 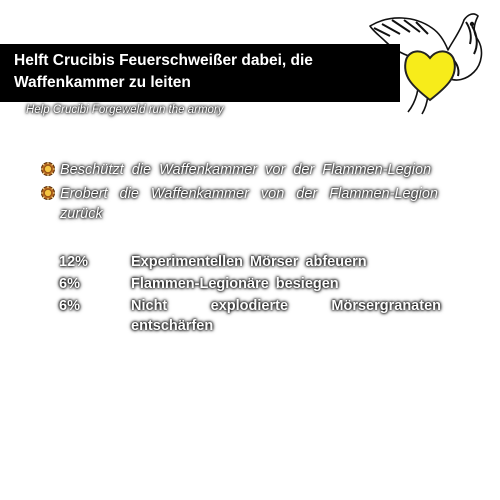 What do you see at coordinates (74, 262) in the screenshot?
I see `task-percent: 12%` at bounding box center [74, 262].